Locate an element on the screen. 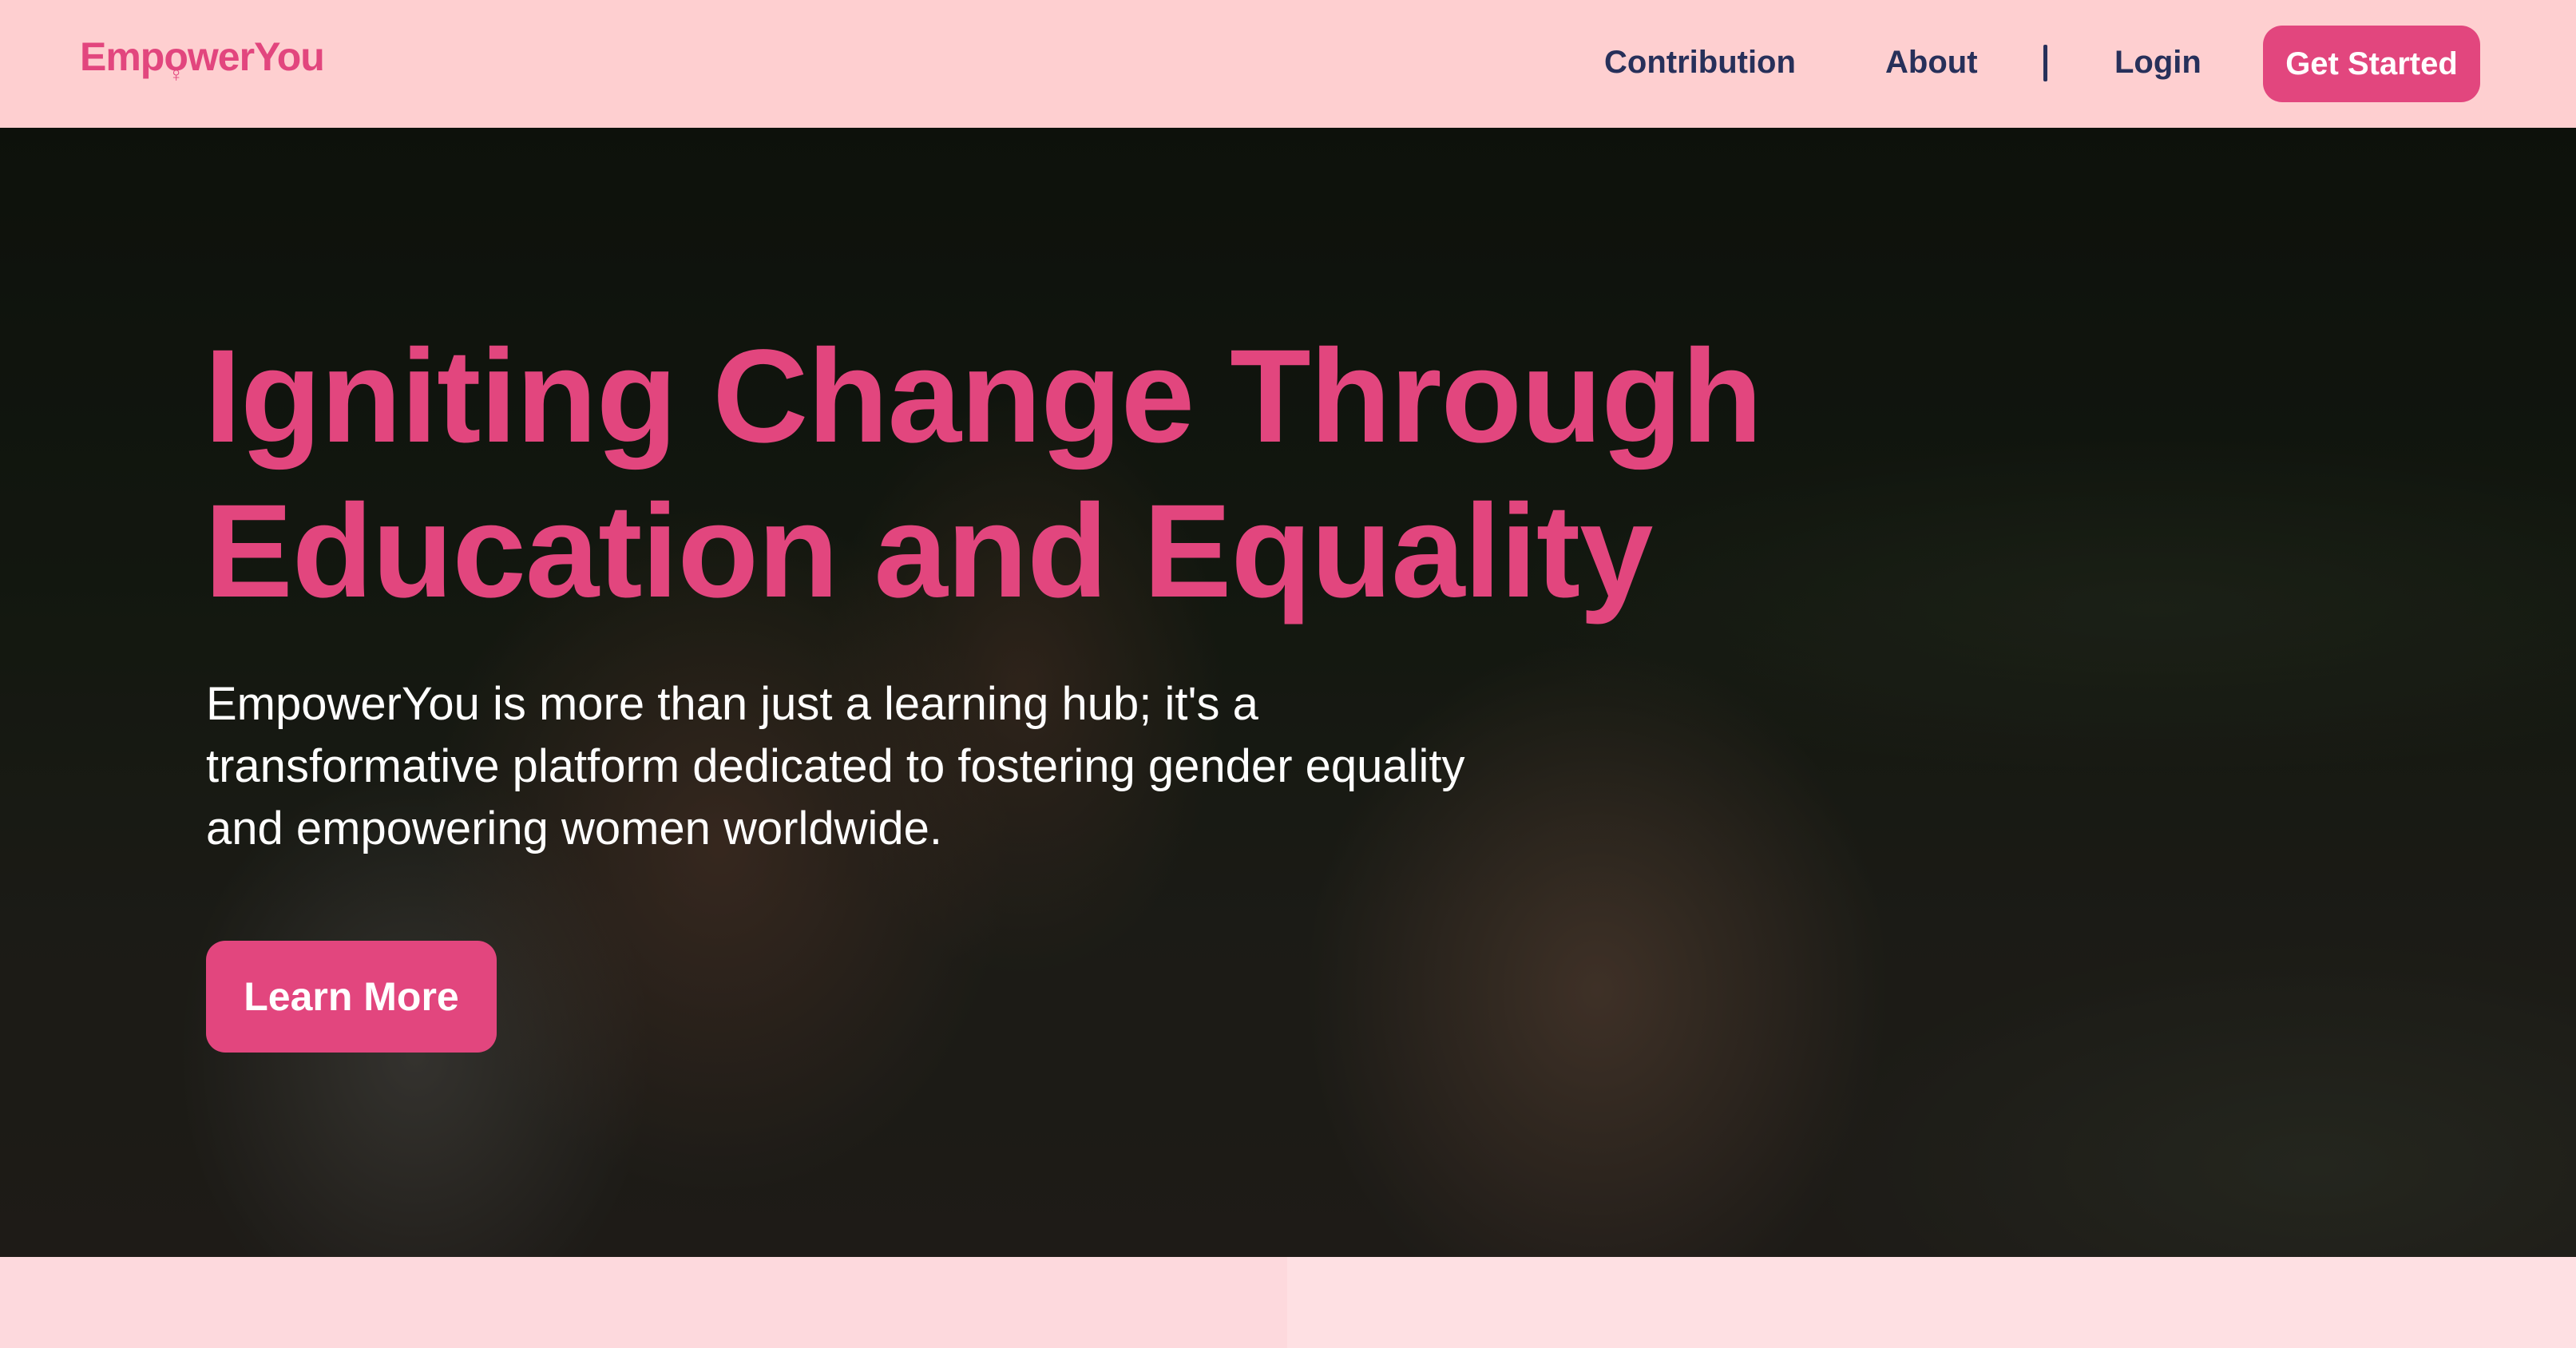 This screenshot has width=2576, height=1348. nav-divider is located at coordinates (2045, 63).